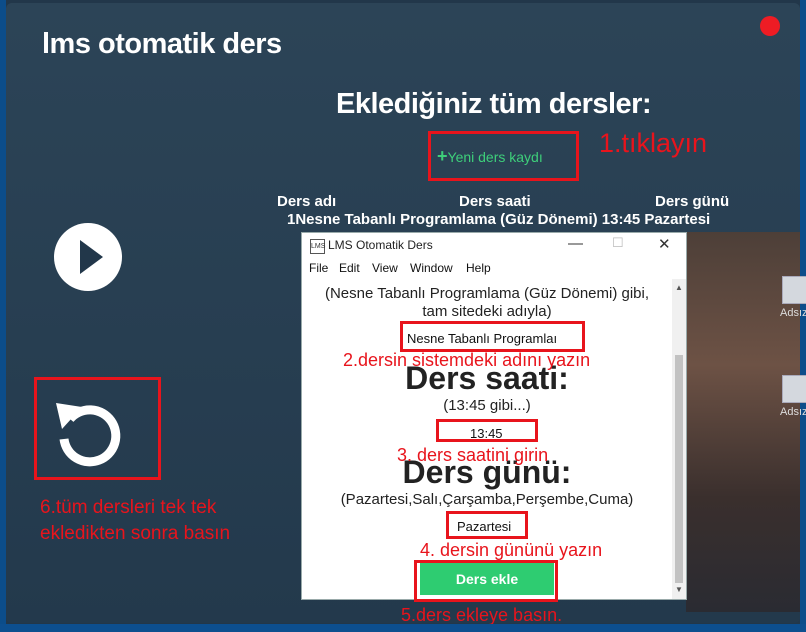 The height and width of the screenshot is (632, 806). Describe the element at coordinates (307, 201) in the screenshot. I see `column-header-name: Ders adı` at that location.